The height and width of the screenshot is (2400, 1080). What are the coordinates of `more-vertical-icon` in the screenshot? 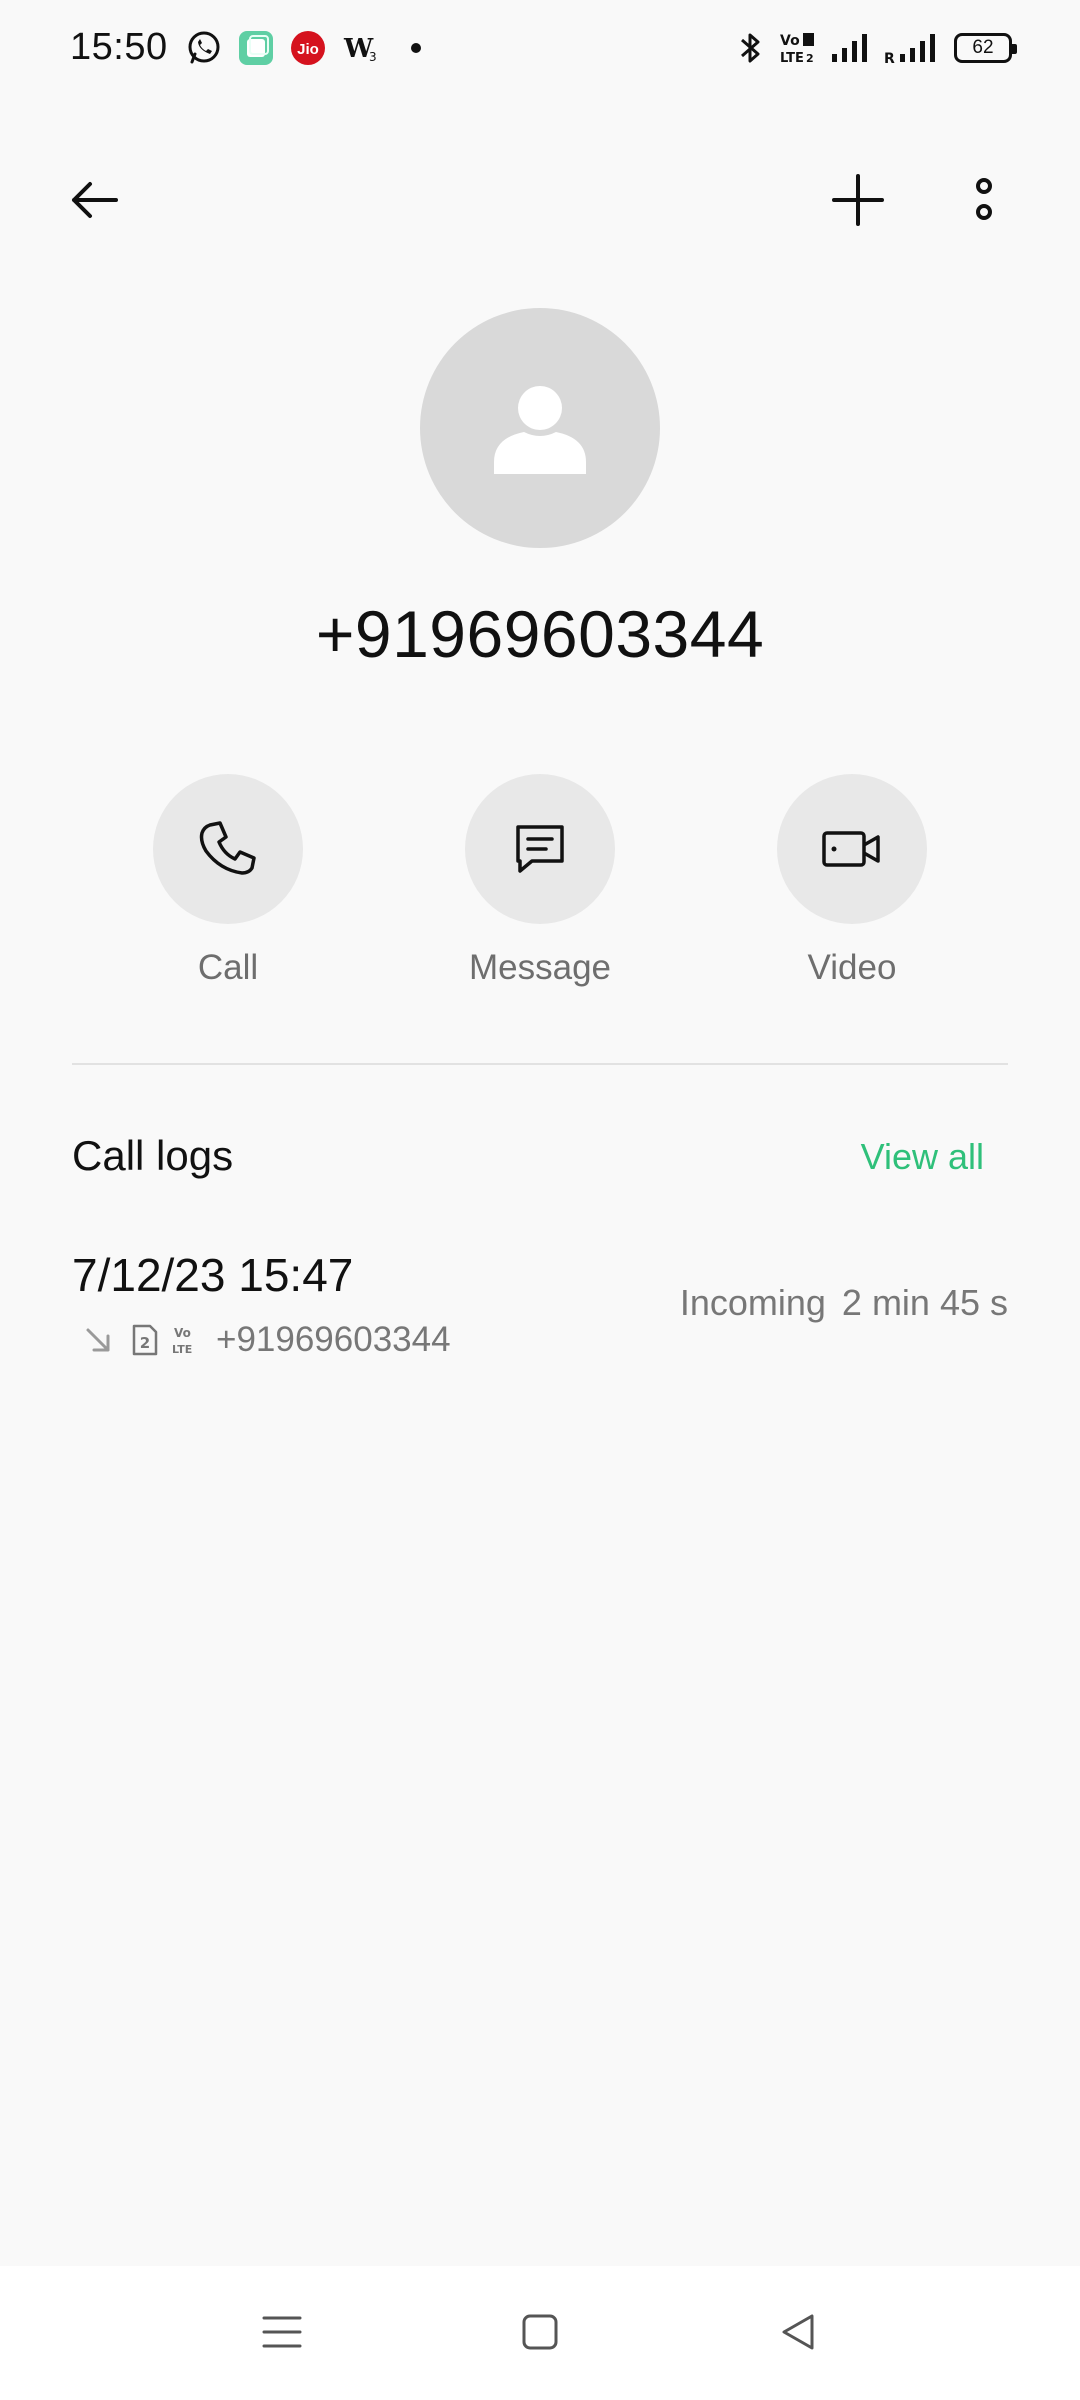 It's located at (984, 199).